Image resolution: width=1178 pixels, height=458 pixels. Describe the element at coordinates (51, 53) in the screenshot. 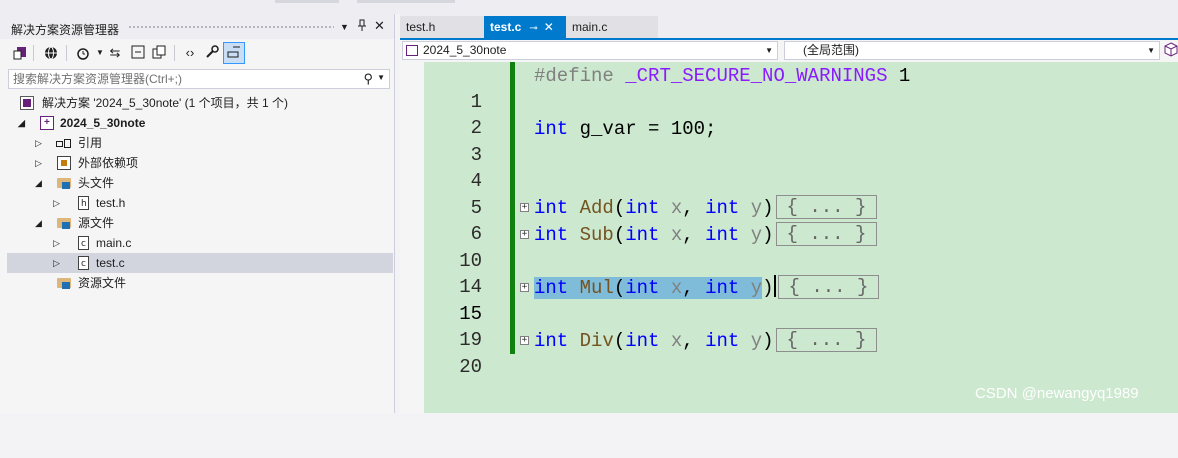

I see `globe-icon` at that location.